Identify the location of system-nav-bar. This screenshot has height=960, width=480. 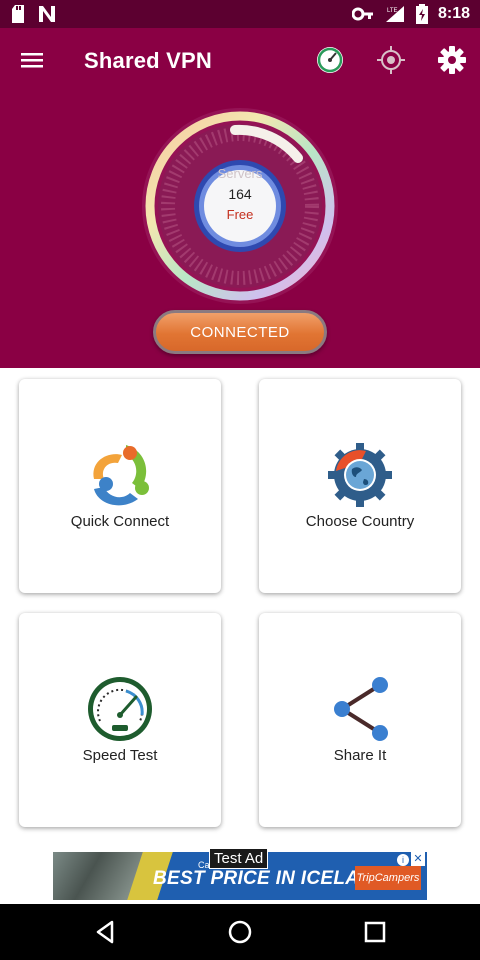
(240, 932).